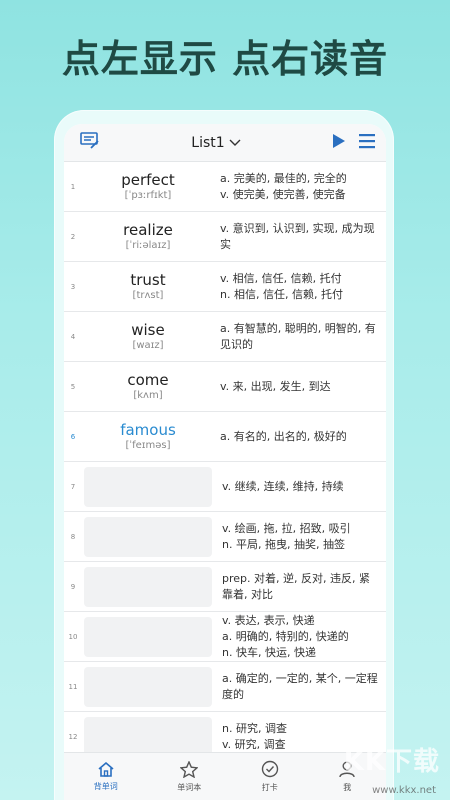 The width and height of the screenshot is (450, 800). What do you see at coordinates (296, 586) in the screenshot?
I see `definition-line: prep. 对着, 逆, 反对, 违反, 紧靠着, 对比` at bounding box center [296, 586].